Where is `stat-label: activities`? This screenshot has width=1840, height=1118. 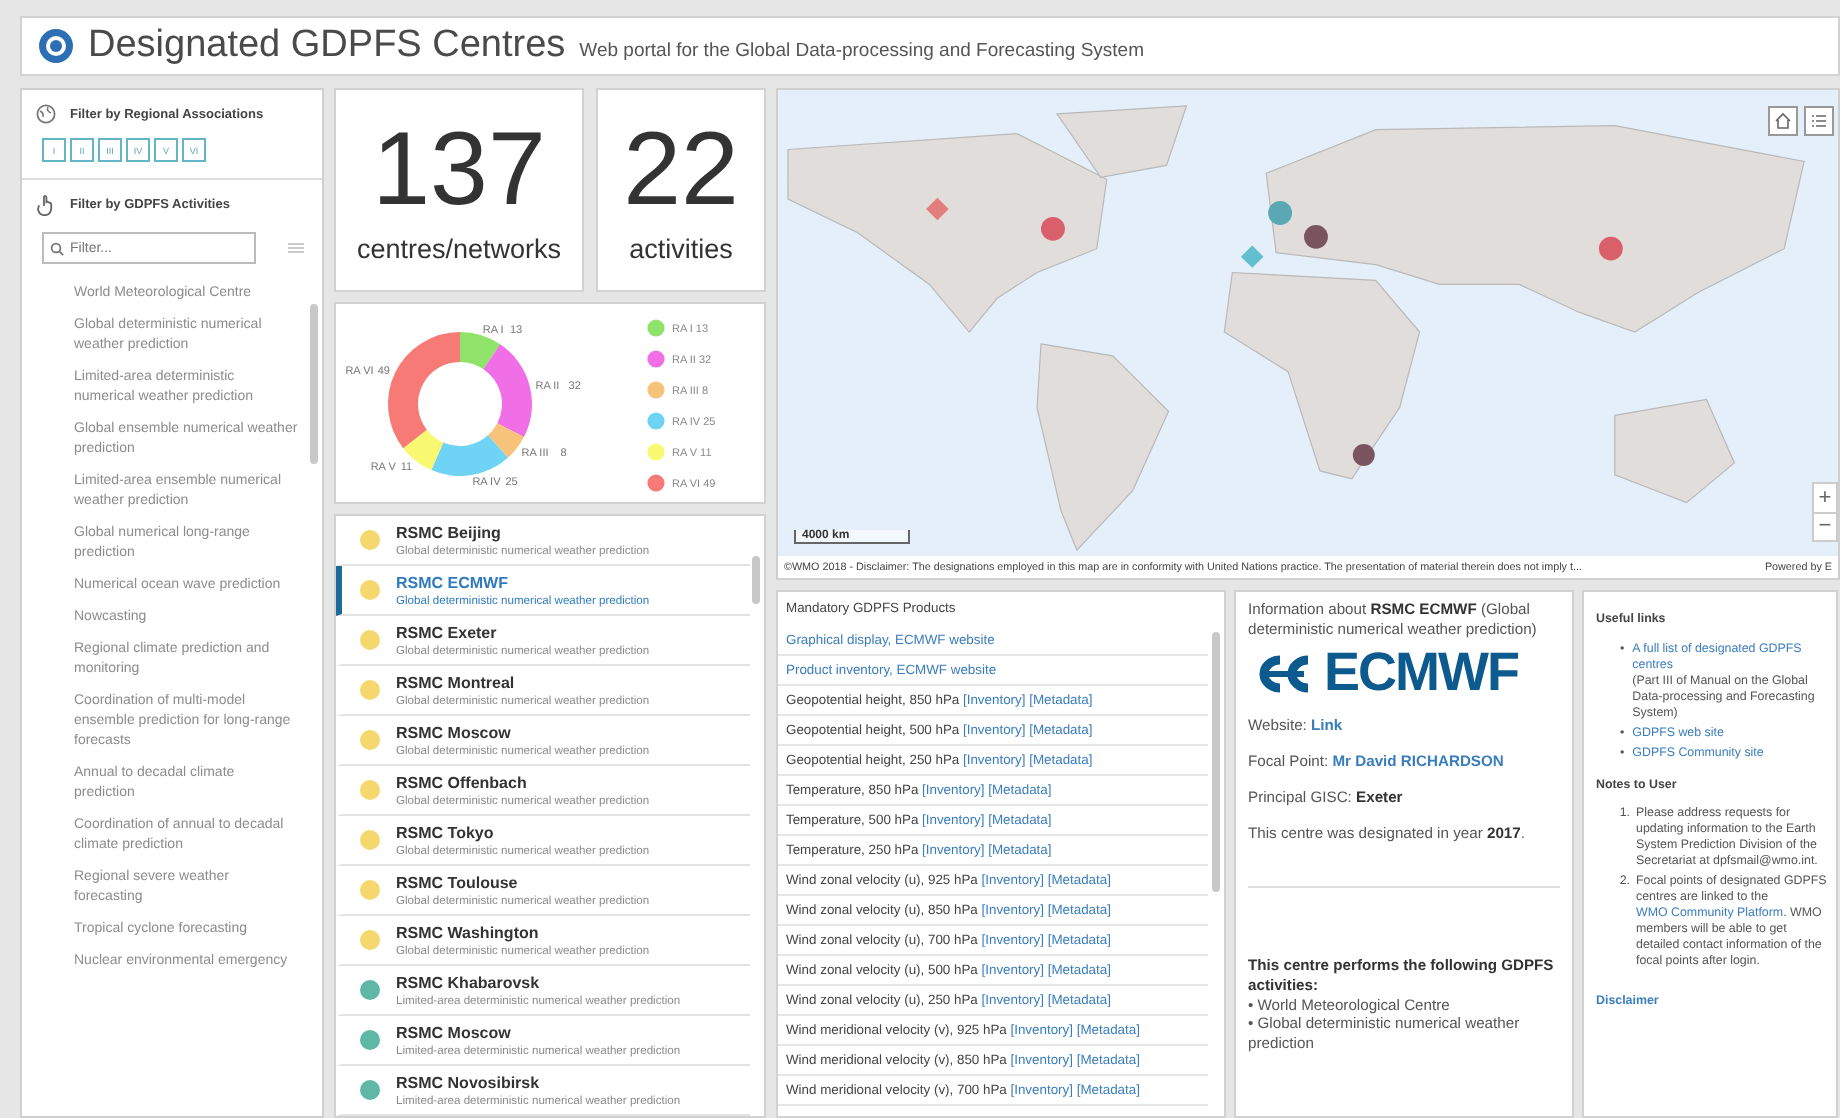
stat-label: activities is located at coordinates (681, 248).